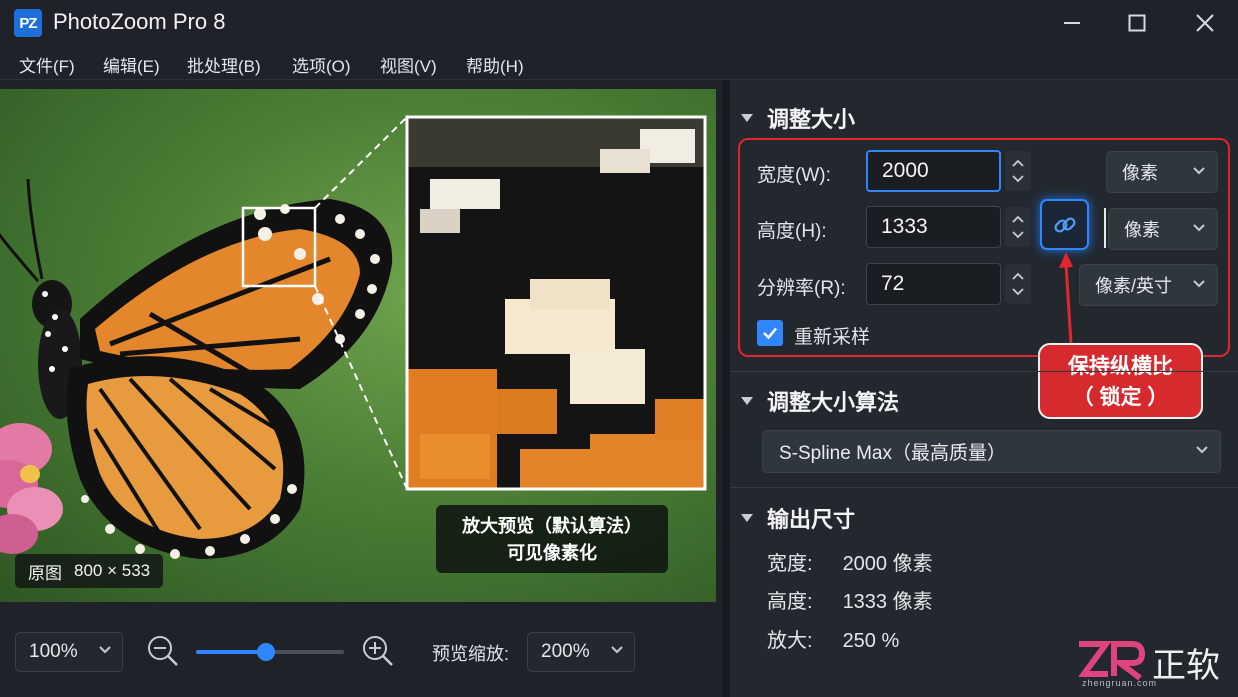 The height and width of the screenshot is (697, 1238). What do you see at coordinates (892, 453) in the screenshot?
I see `algorithm-value: S-Spline Max（最高质量）` at bounding box center [892, 453].